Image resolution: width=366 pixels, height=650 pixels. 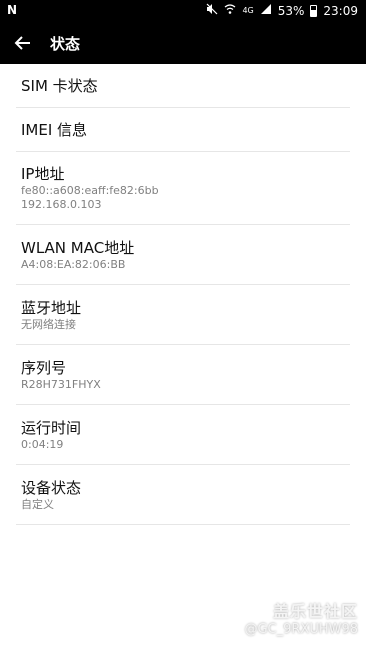 I want to click on item-value: fe80::a608:eaff:fe82:6bb, so click(x=90, y=190).